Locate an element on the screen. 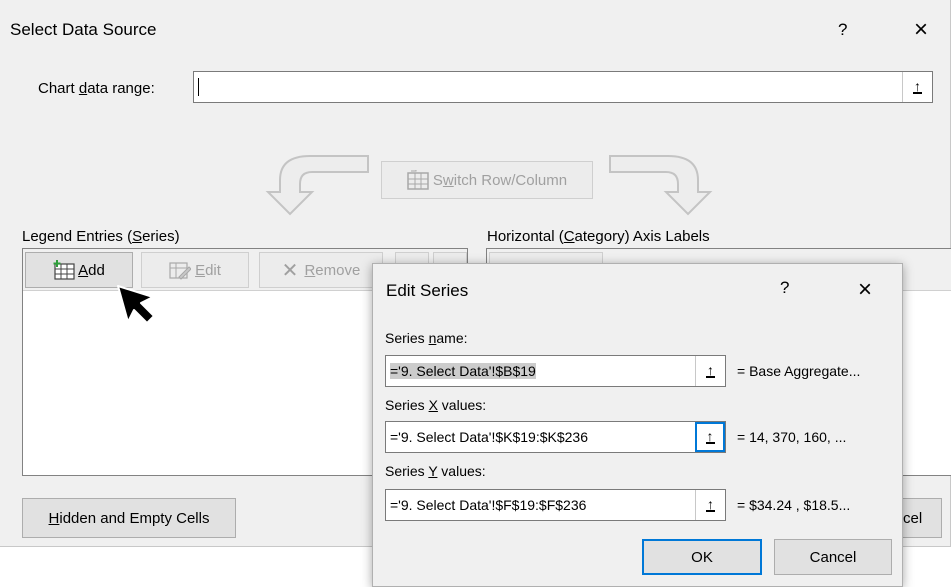  chart-data-range-label: Chart data range: is located at coordinates (96, 88).